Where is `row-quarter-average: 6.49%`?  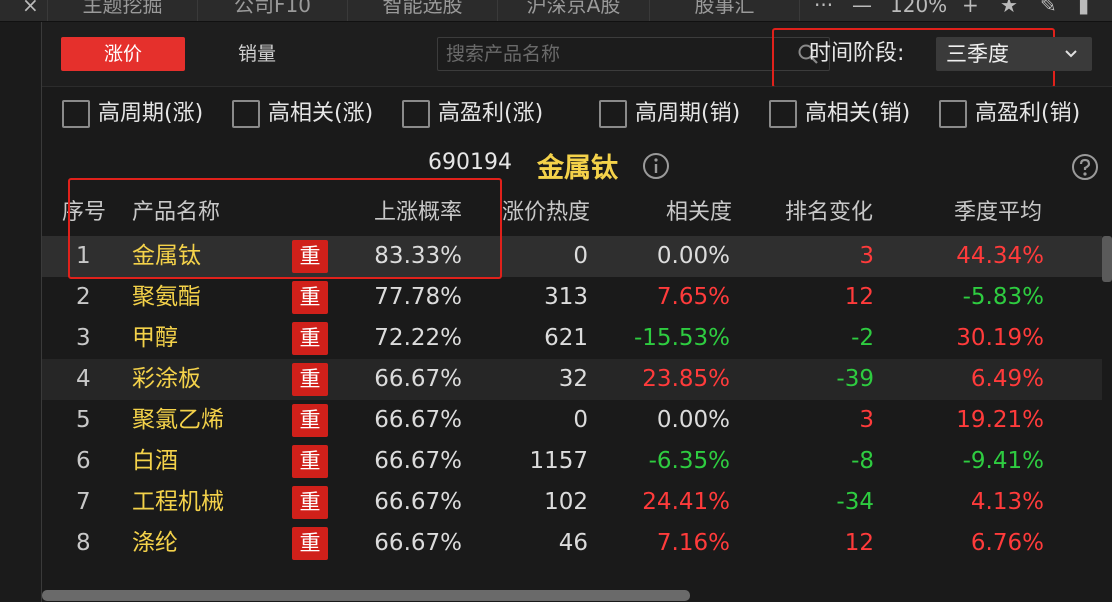 row-quarter-average: 6.49% is located at coordinates (1007, 379).